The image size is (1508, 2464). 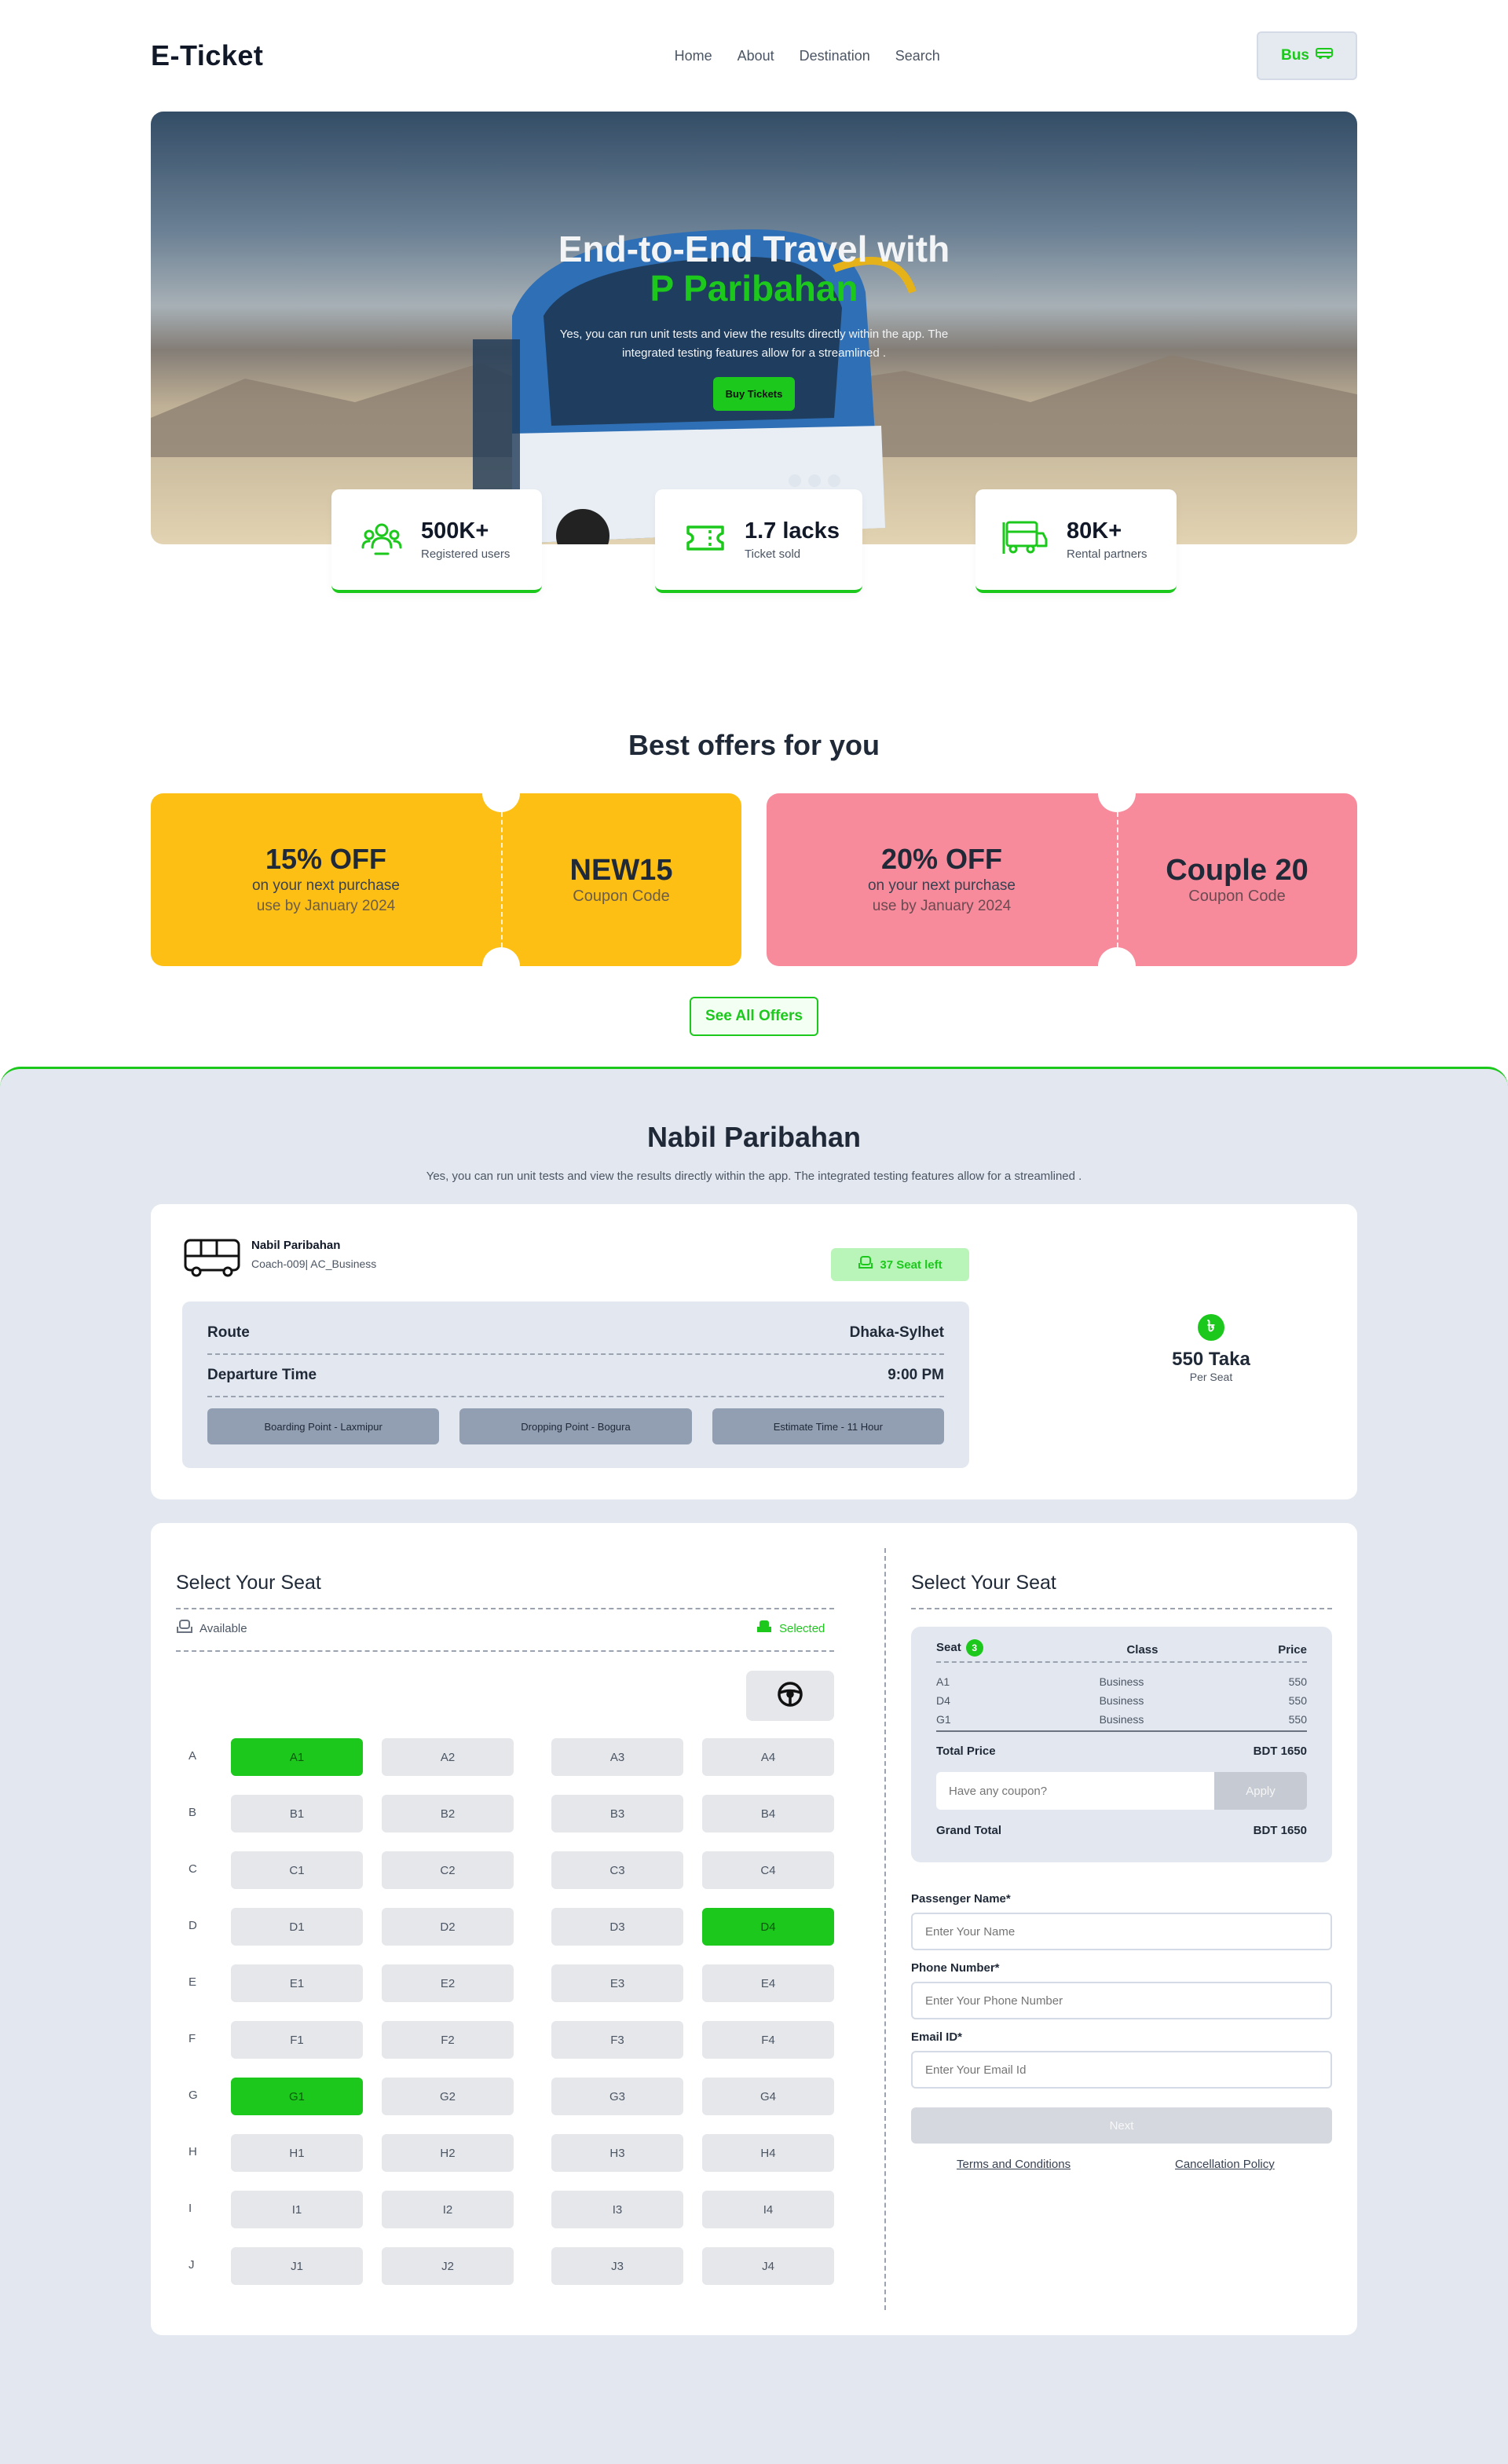 I want to click on summary-title: Select Your Seat, so click(x=983, y=1583).